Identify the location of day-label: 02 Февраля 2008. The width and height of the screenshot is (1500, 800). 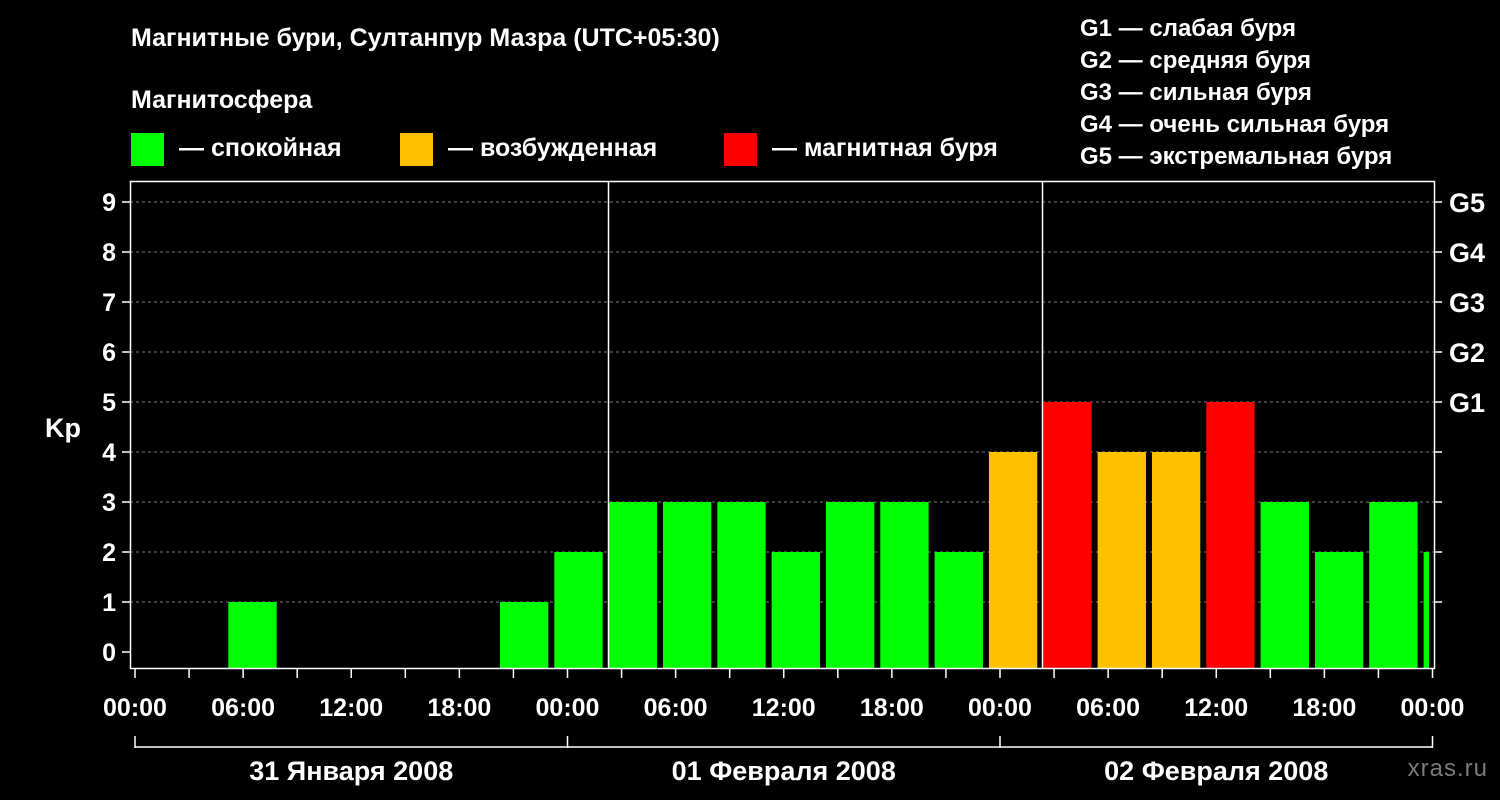
(1216, 771).